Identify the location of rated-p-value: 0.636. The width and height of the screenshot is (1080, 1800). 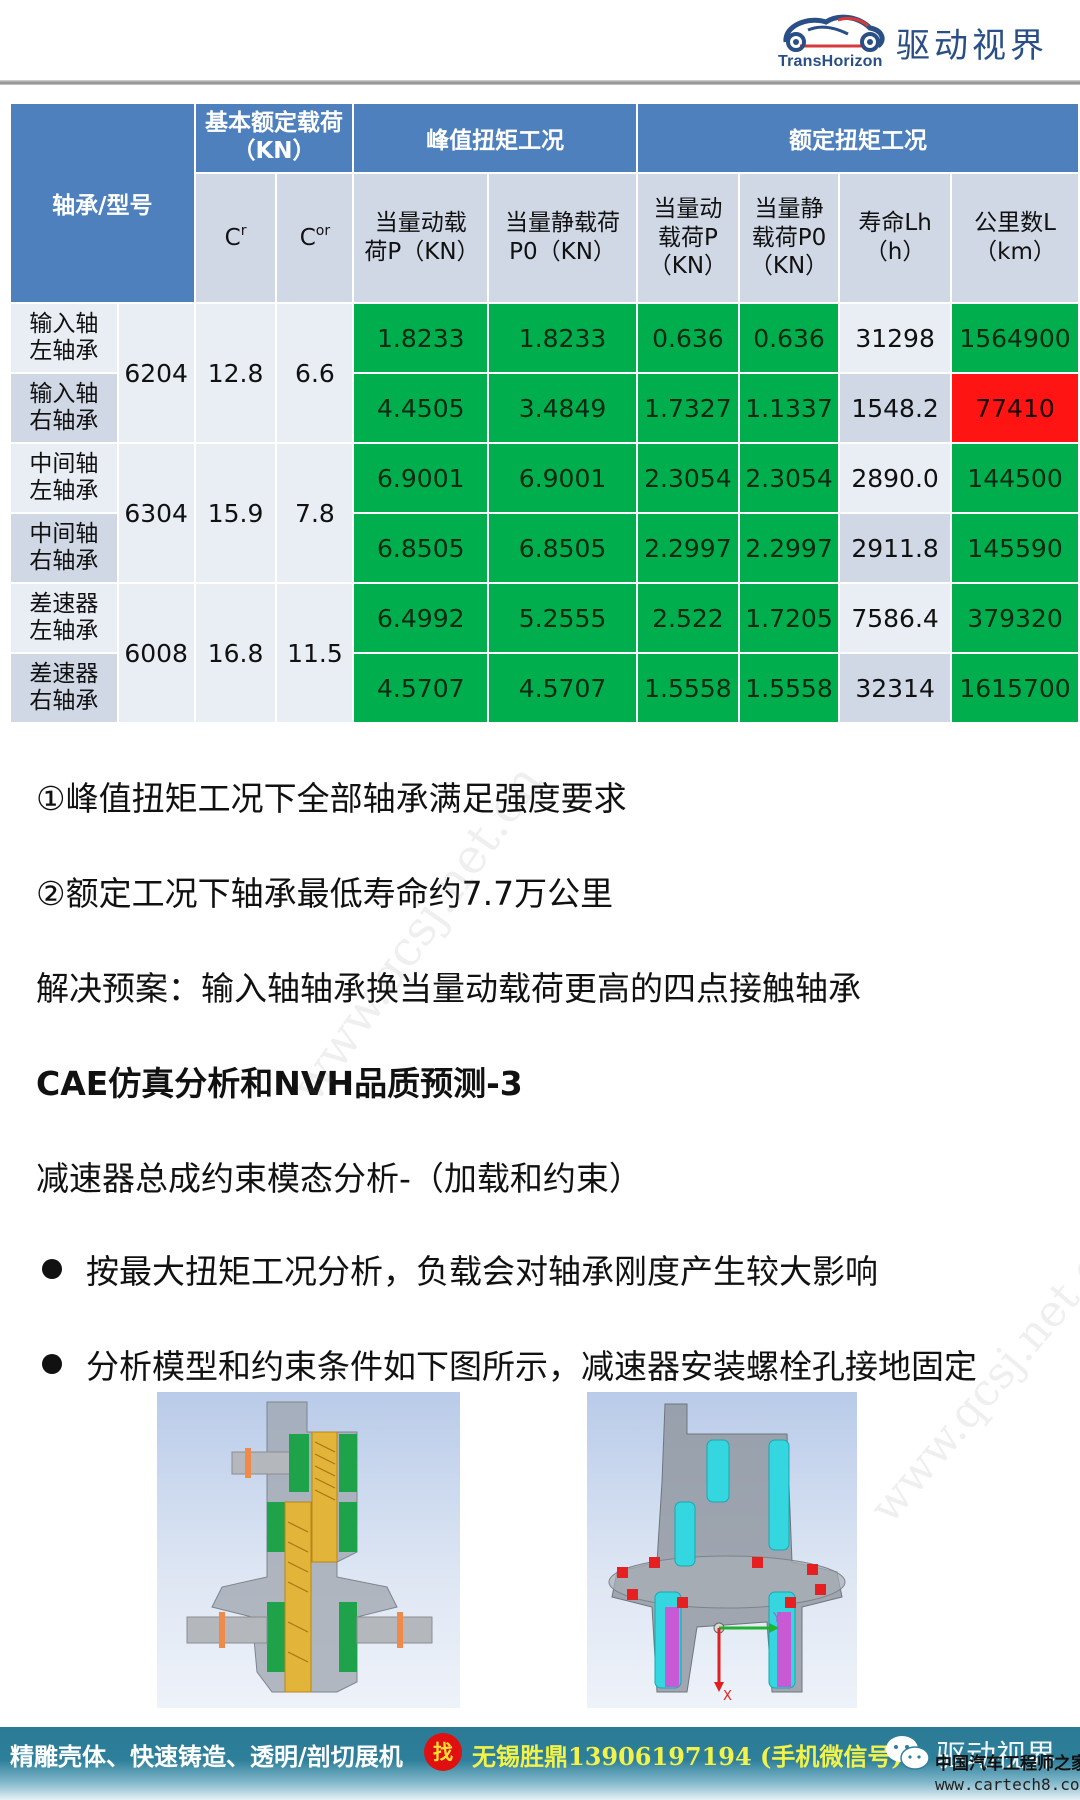
(687, 338).